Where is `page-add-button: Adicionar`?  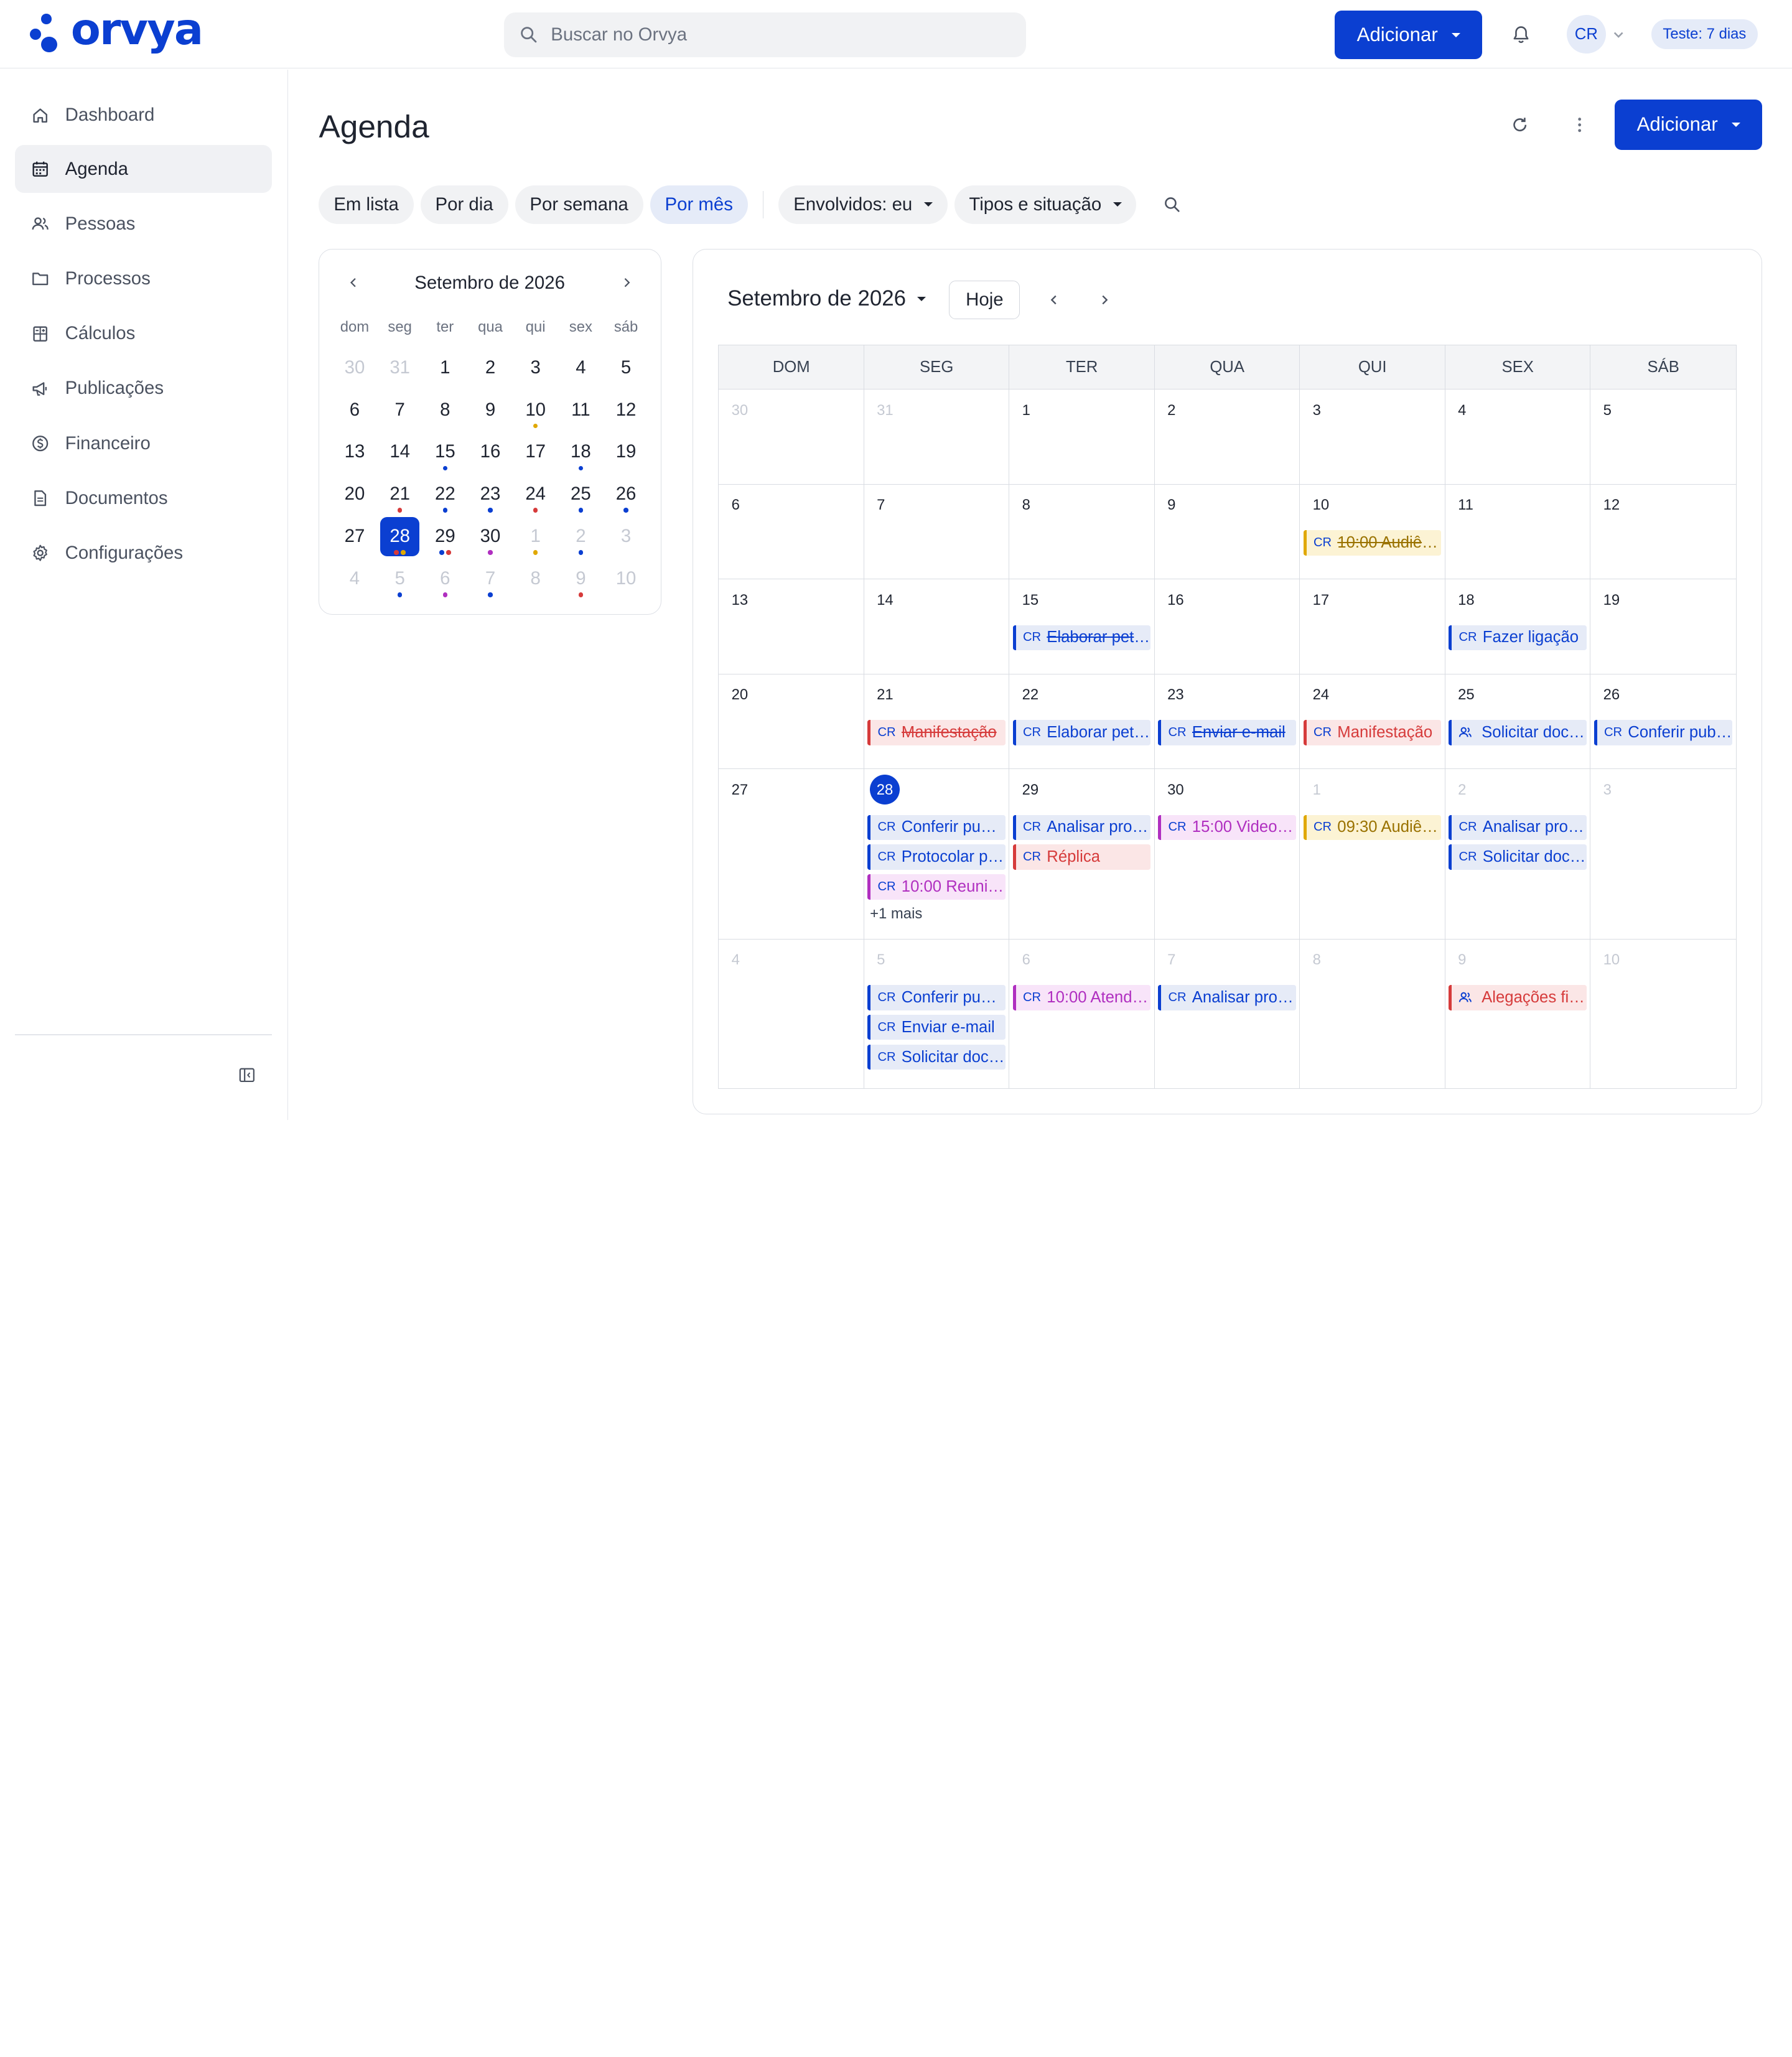
page-add-button: Adicionar is located at coordinates (1689, 124).